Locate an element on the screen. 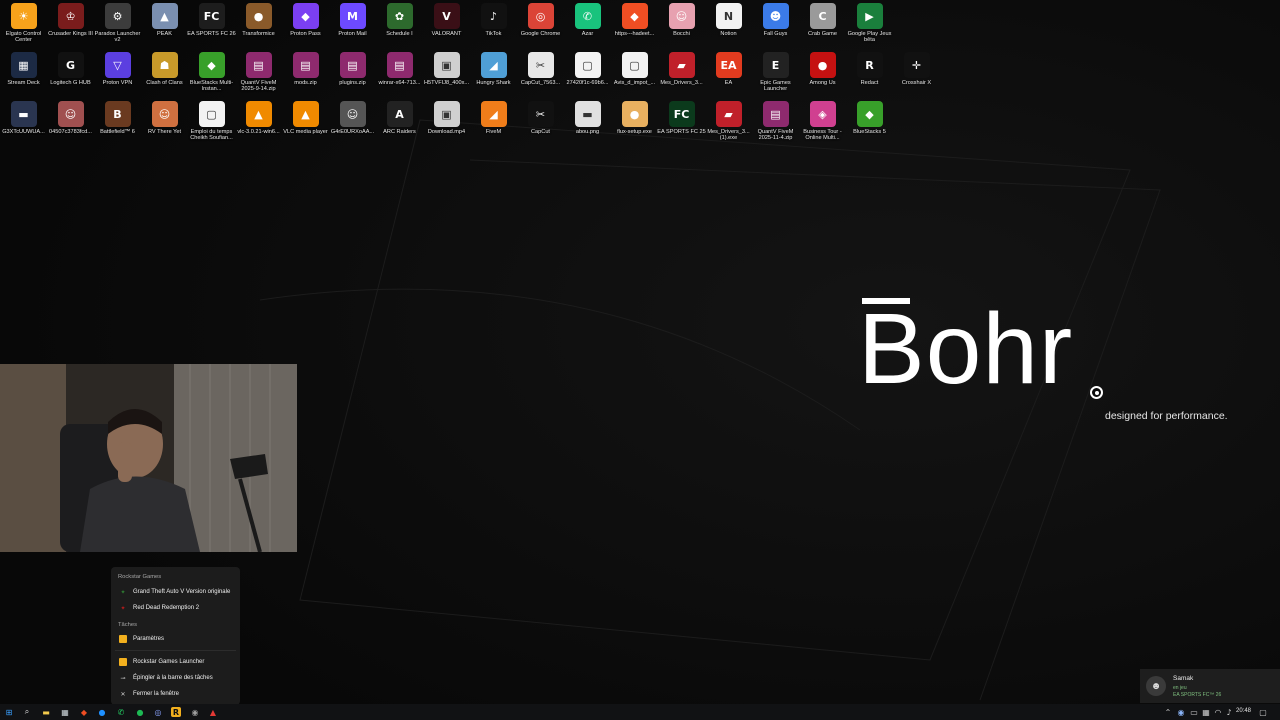  app-icon: ☺ is located at coordinates (352, 114).